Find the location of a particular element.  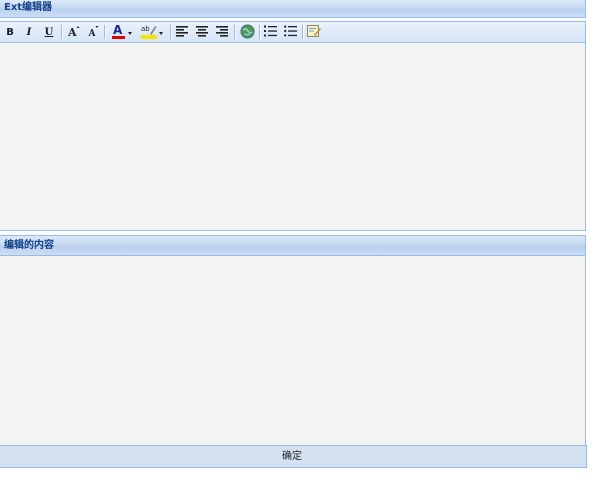

italic-button: I is located at coordinates (29, 32).